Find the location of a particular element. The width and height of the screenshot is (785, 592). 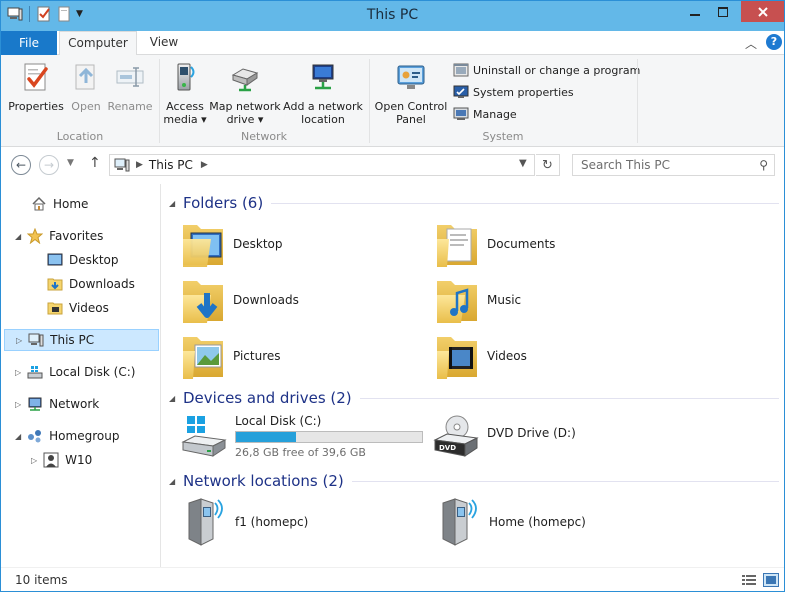

drives-header-text: Devices and drives (2) is located at coordinates (267, 398).